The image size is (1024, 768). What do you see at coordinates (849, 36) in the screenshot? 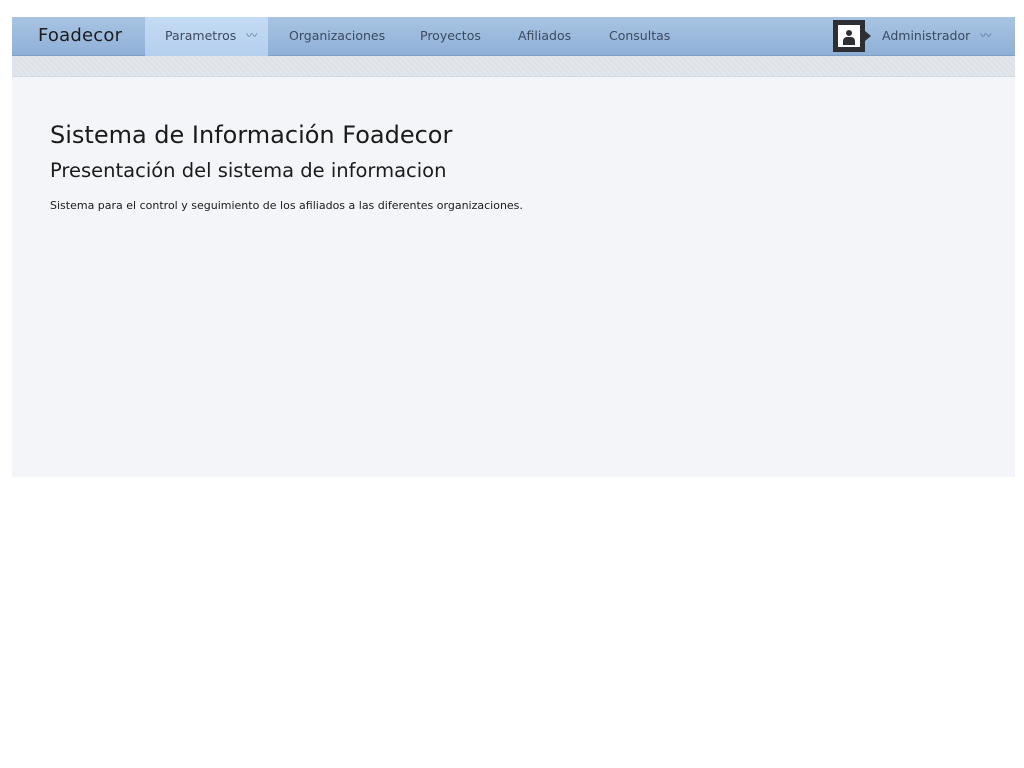
I see `user-silhouette-icon` at bounding box center [849, 36].